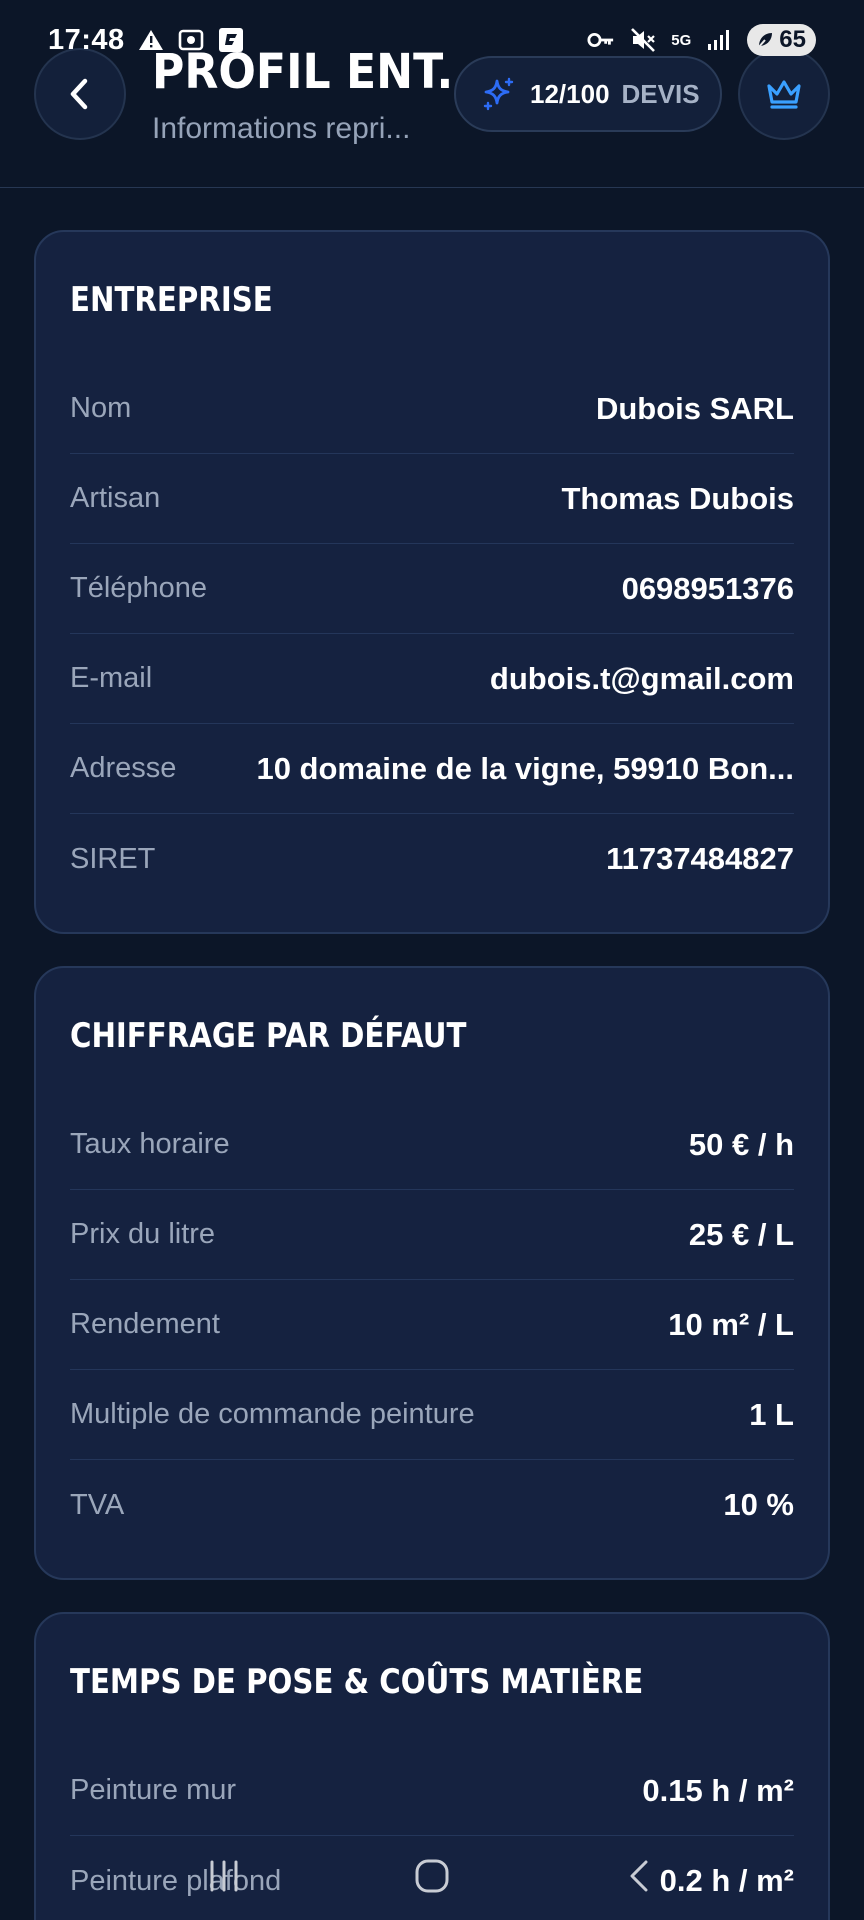 The height and width of the screenshot is (1920, 864). I want to click on row-taux-horaire: Taux horaire 50 € / h, so click(432, 1145).